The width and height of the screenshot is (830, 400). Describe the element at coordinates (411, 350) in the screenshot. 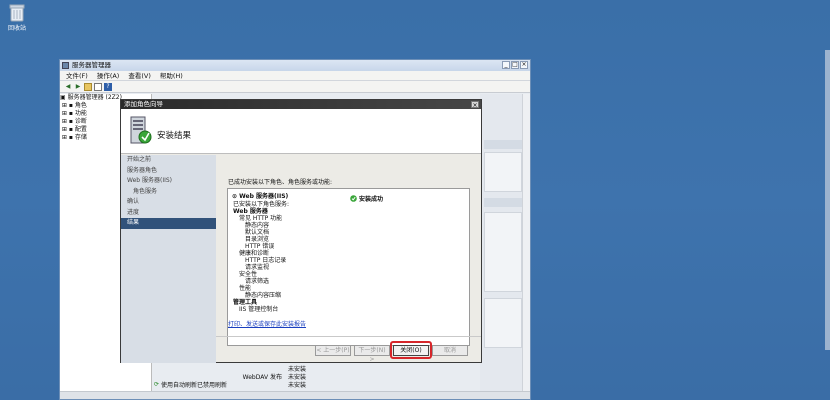

I see `close-button-highlight` at that location.